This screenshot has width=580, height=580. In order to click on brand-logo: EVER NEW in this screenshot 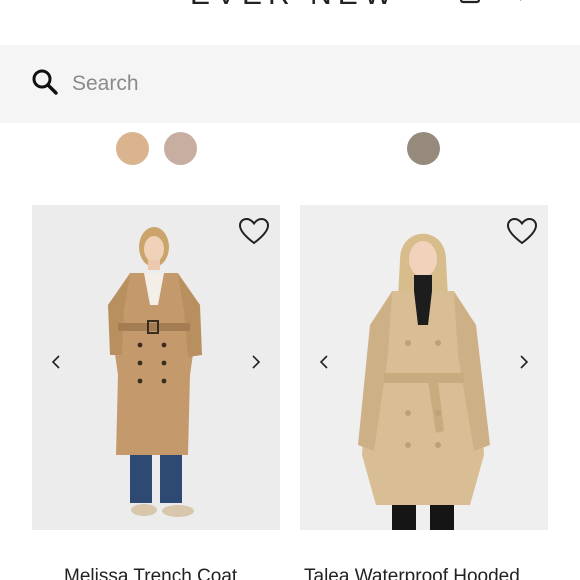, I will do `click(294, 6)`.